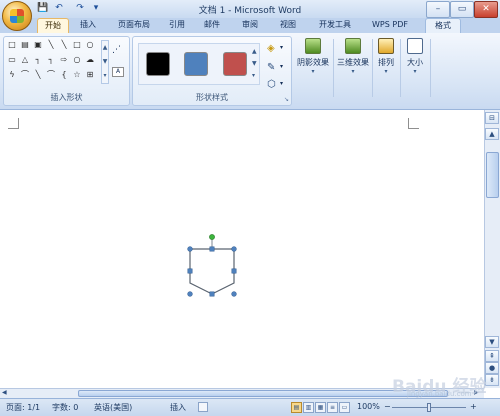  I want to click on selected-shape, so click(212, 265).